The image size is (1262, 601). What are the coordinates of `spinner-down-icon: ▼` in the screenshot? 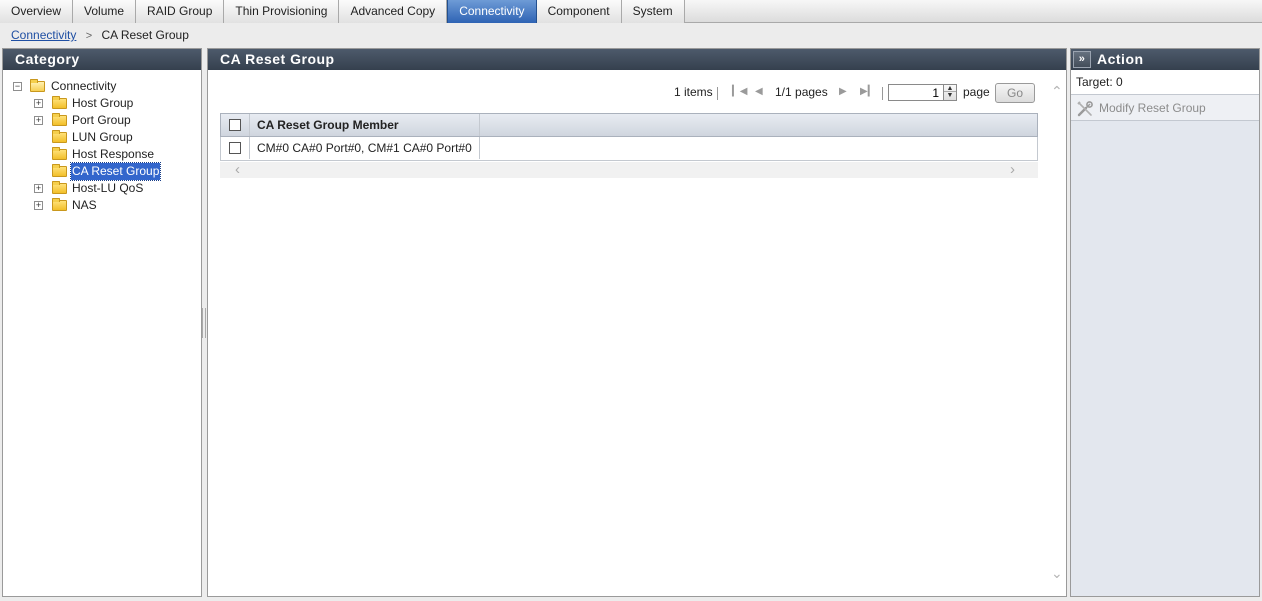 It's located at (950, 95).